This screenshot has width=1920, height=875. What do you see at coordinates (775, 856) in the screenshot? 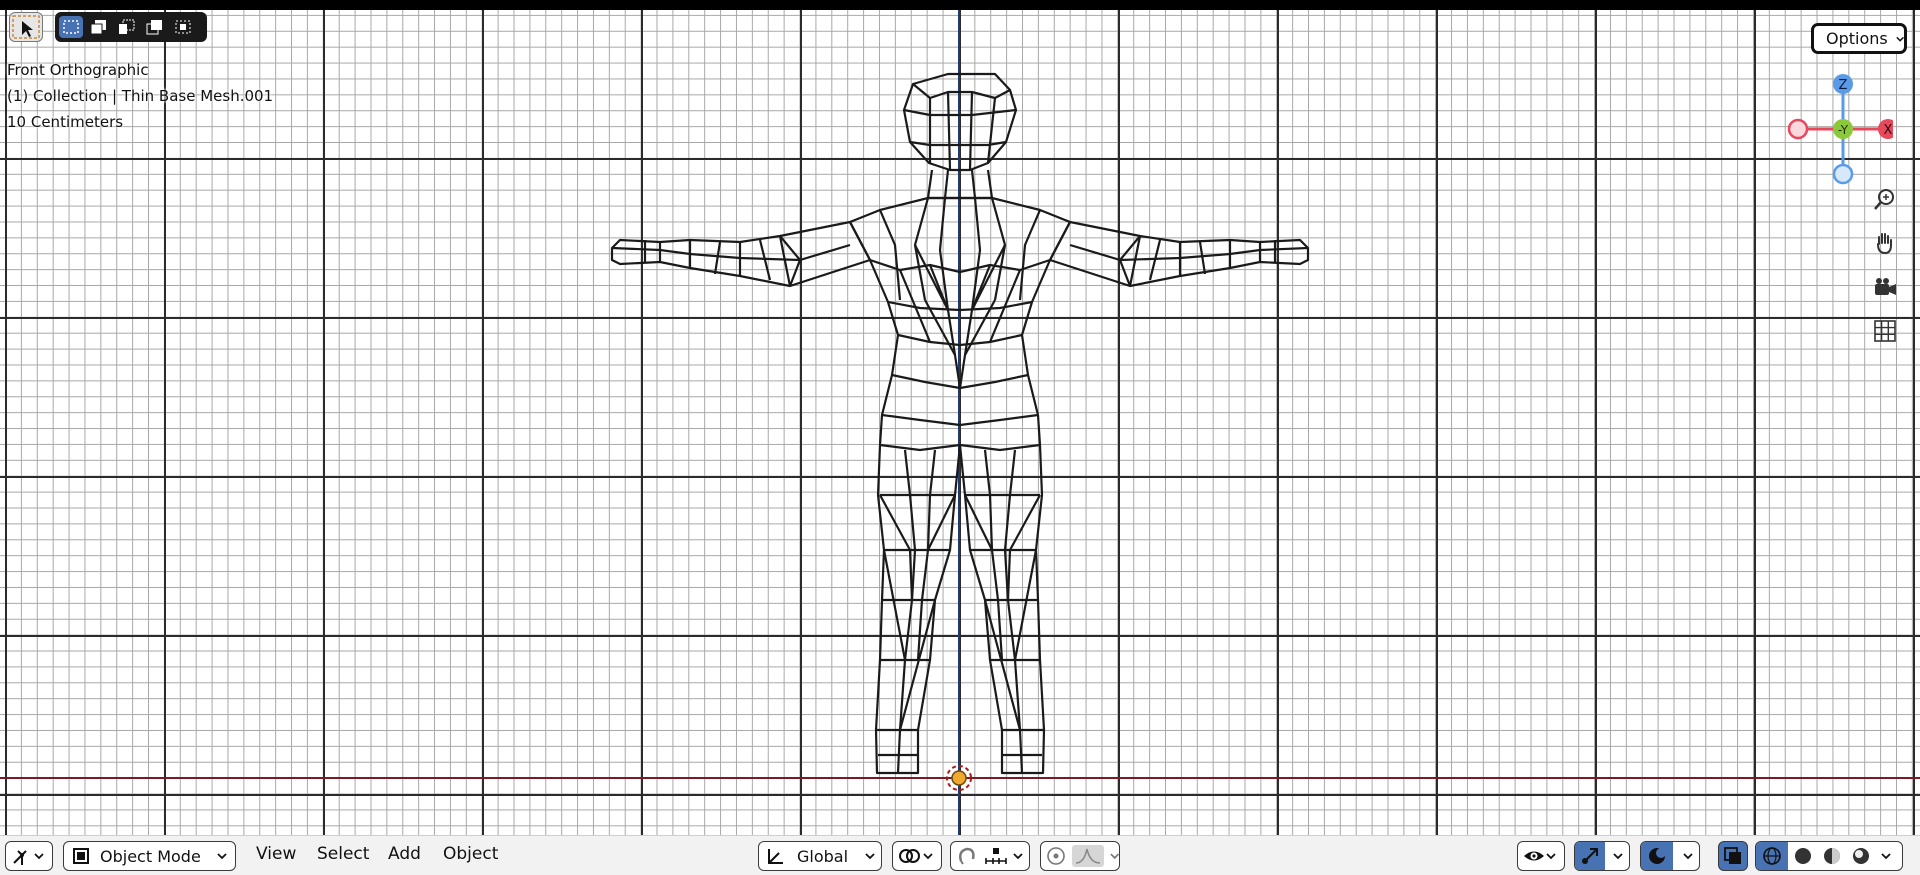
I see `transform-icon` at bounding box center [775, 856].